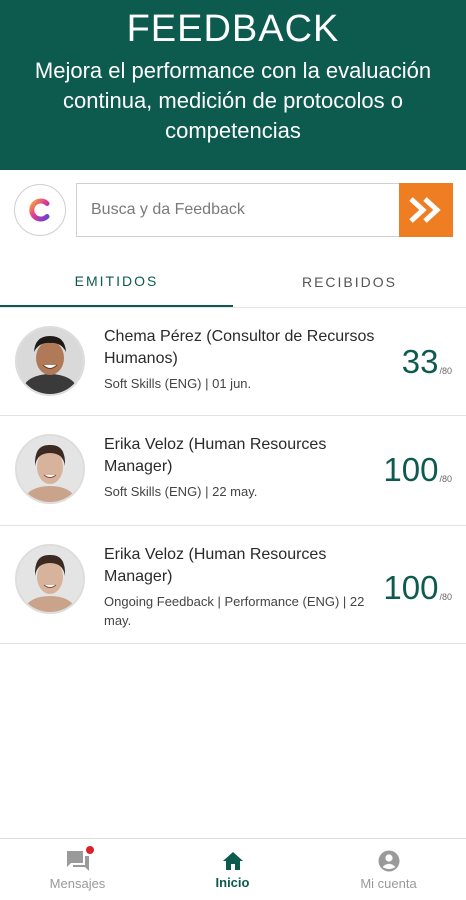 Image resolution: width=466 pixels, height=900 pixels. I want to click on c-logo-icon, so click(39, 210).